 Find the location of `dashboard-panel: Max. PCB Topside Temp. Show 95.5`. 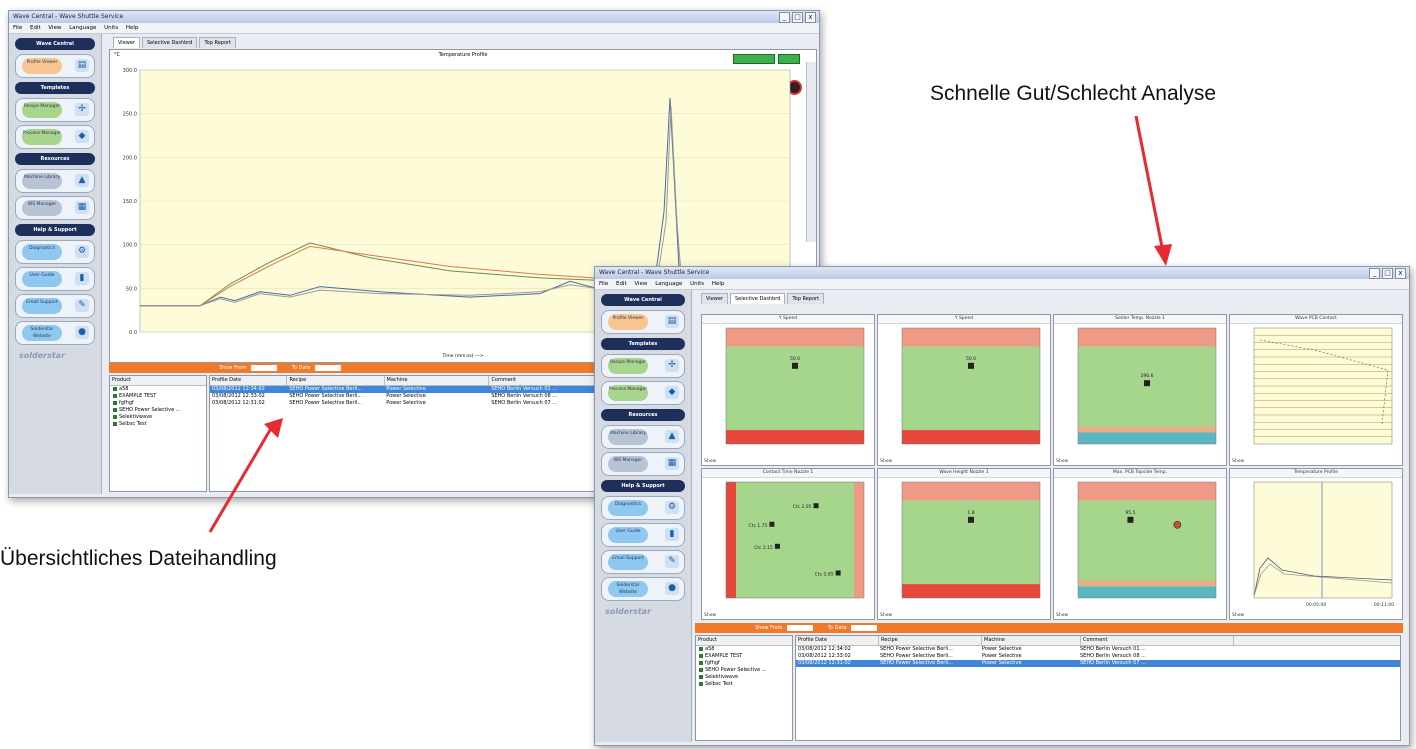

dashboard-panel: Max. PCB Topside Temp. Show 95.5 is located at coordinates (1140, 544).